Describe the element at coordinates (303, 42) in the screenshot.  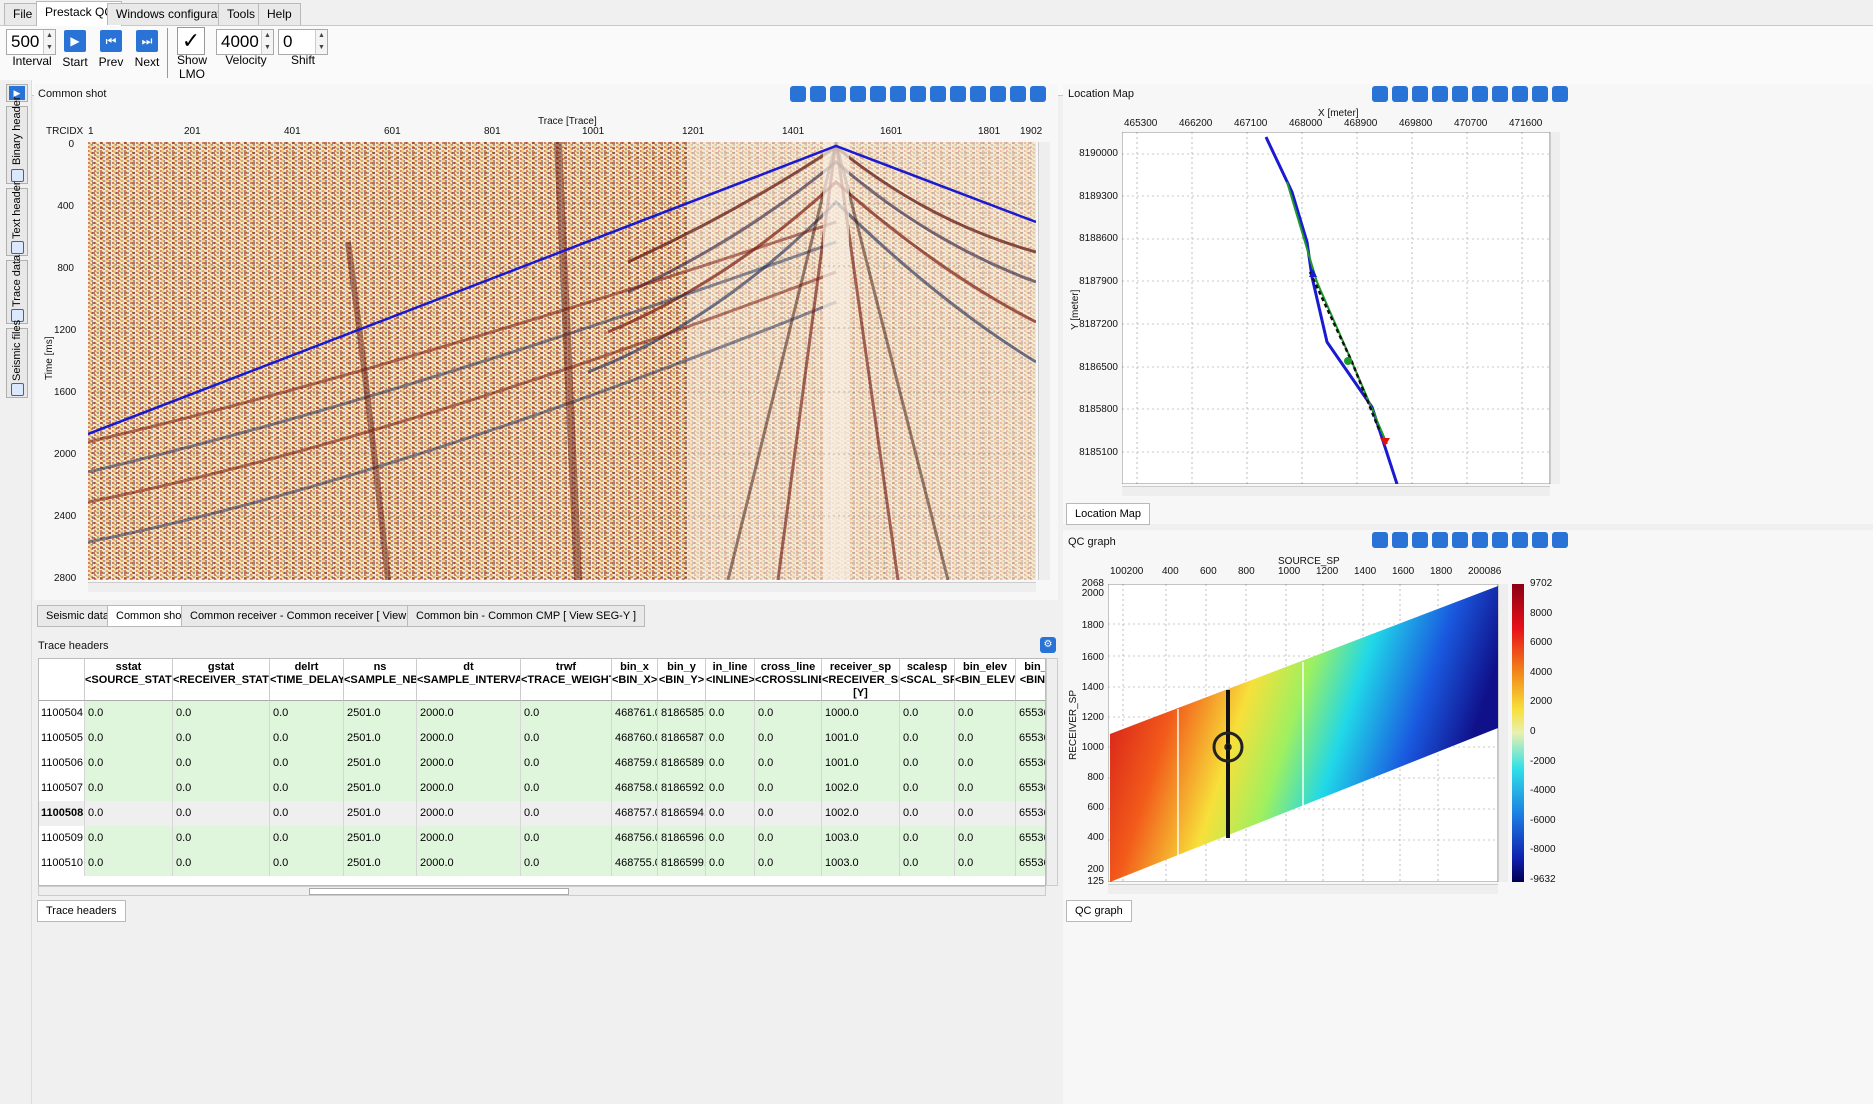
I see `shift-spinbox: 0 ▲ ▼` at that location.